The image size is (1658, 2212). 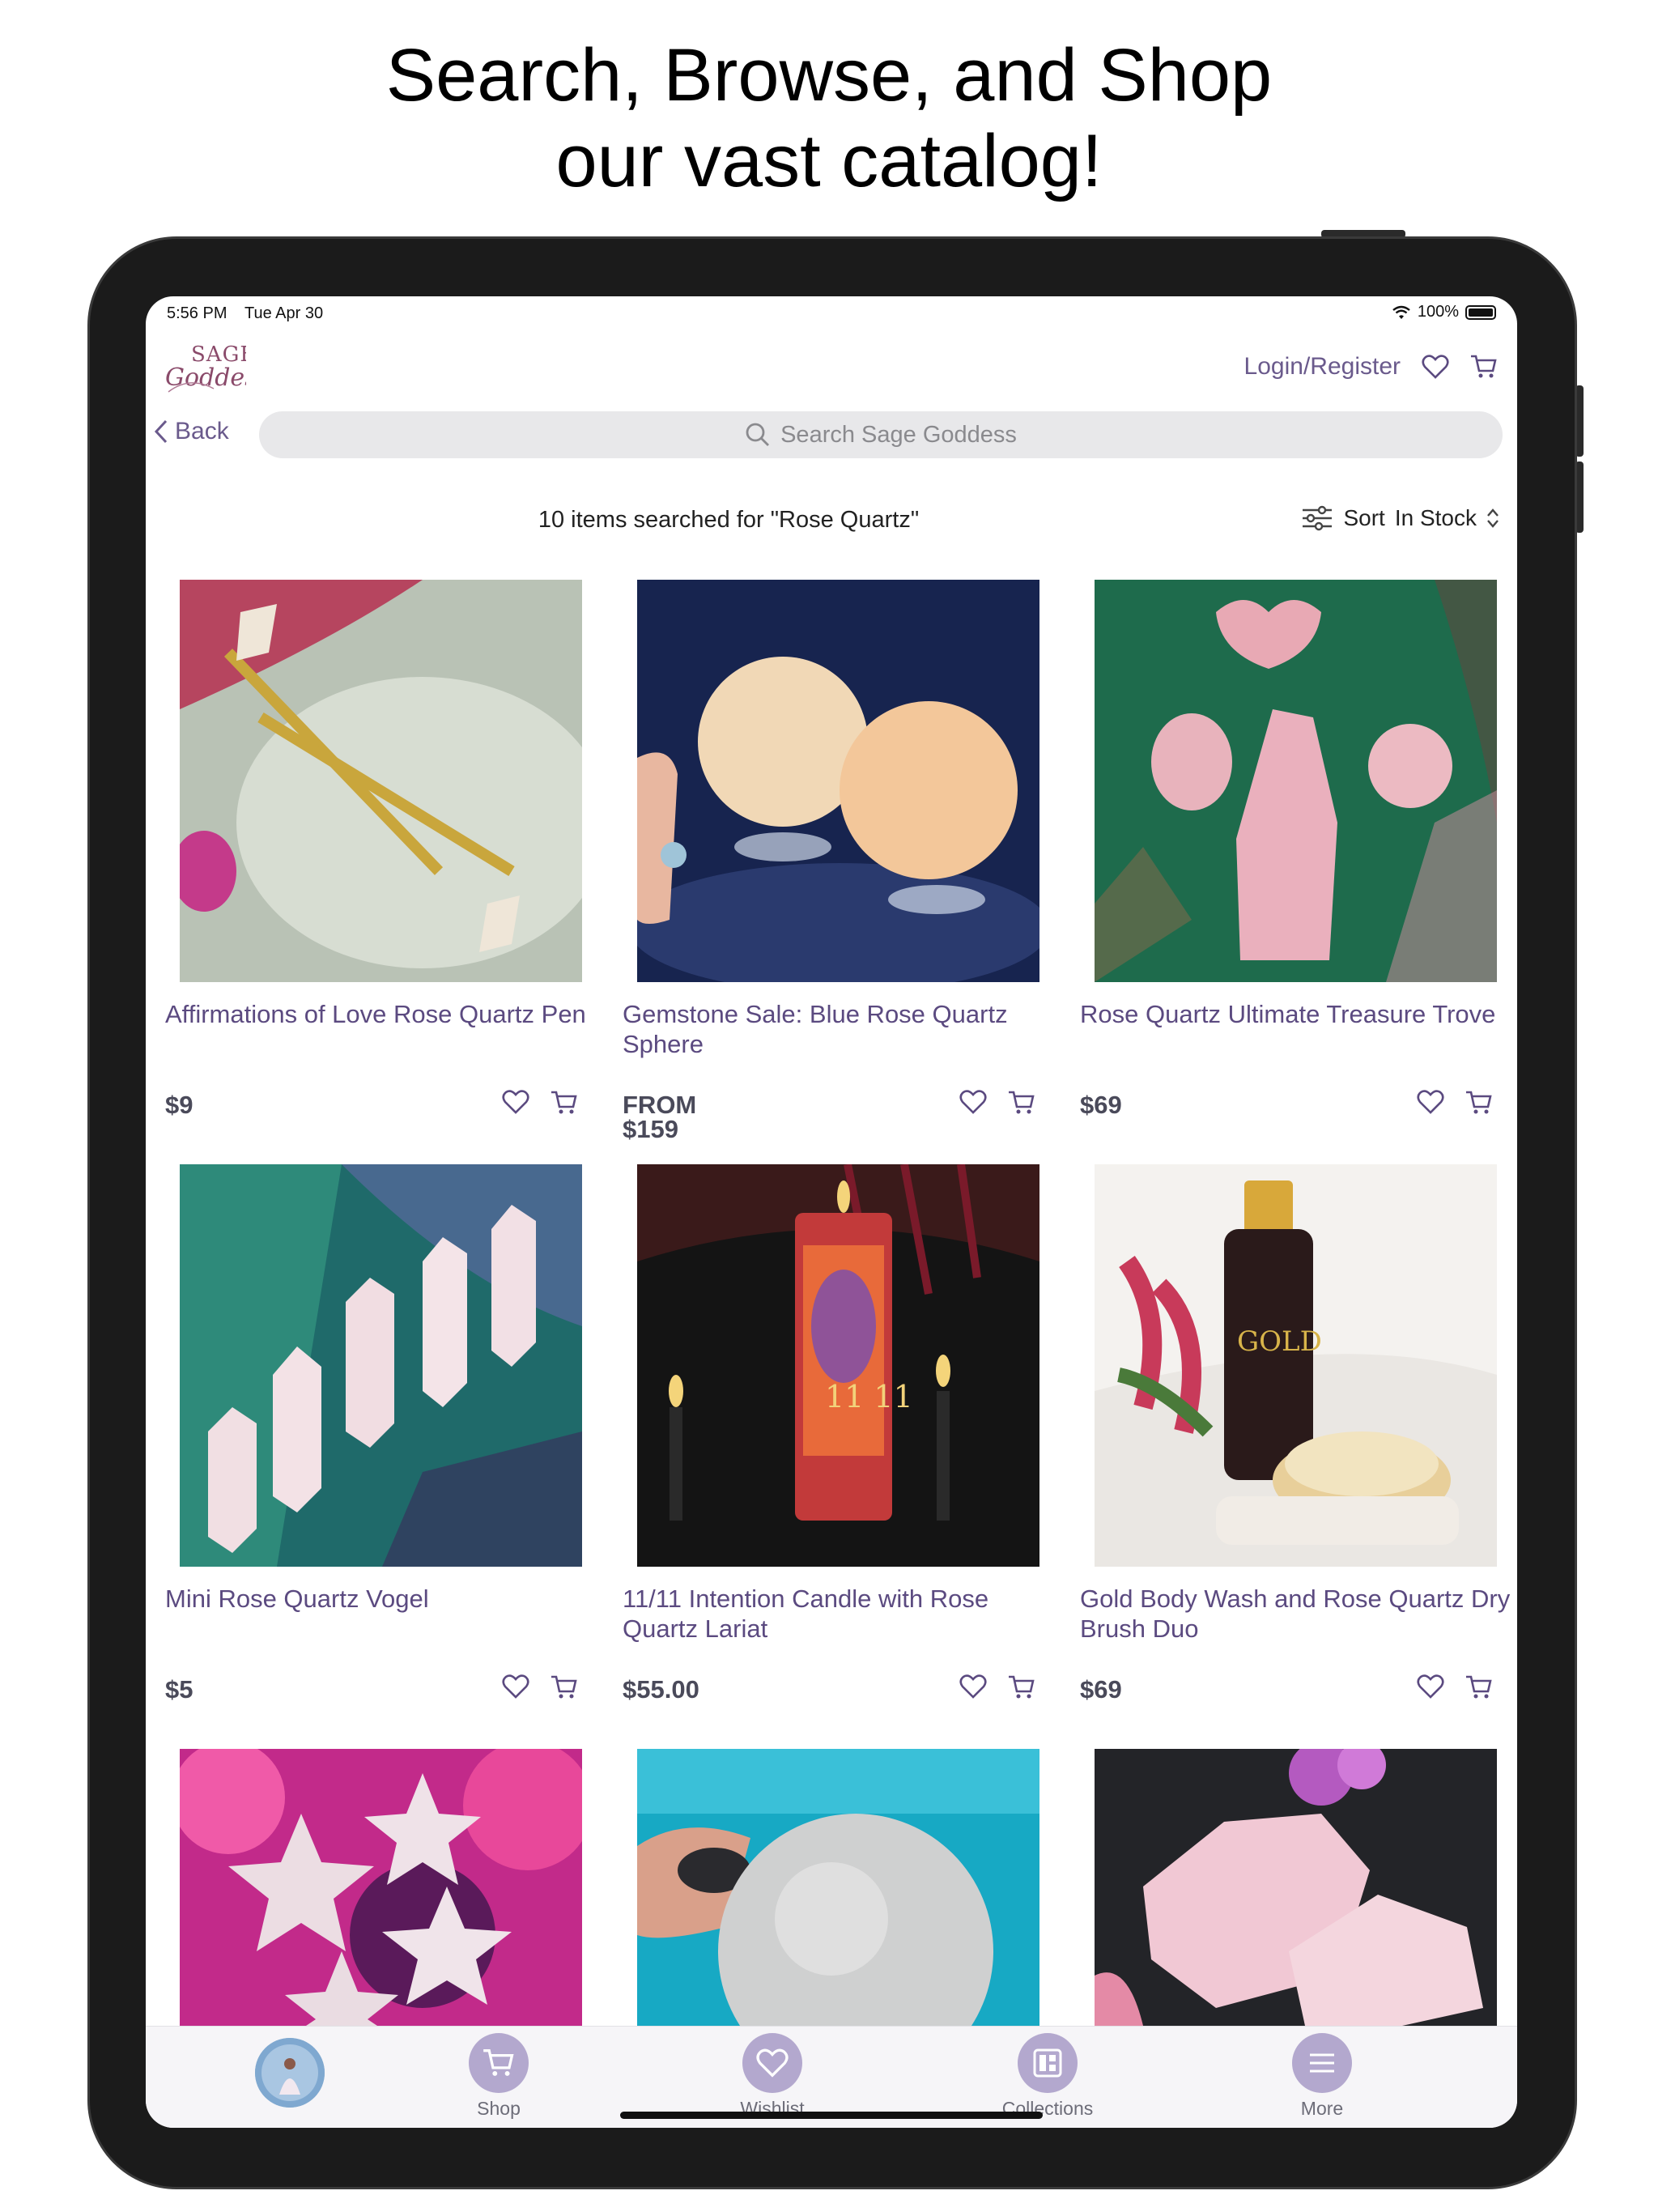 I want to click on price-value: $159, so click(x=650, y=1129).